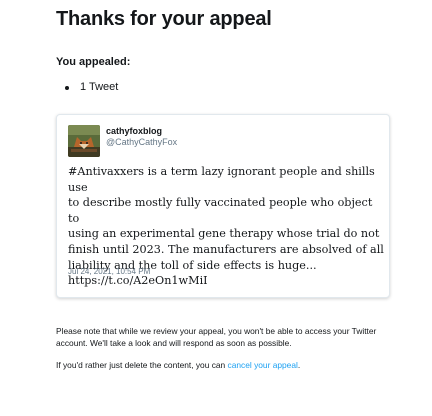 The image size is (432, 416). Describe the element at coordinates (99, 87) in the screenshot. I see `appealed-item-label: 1 Tweet` at that location.